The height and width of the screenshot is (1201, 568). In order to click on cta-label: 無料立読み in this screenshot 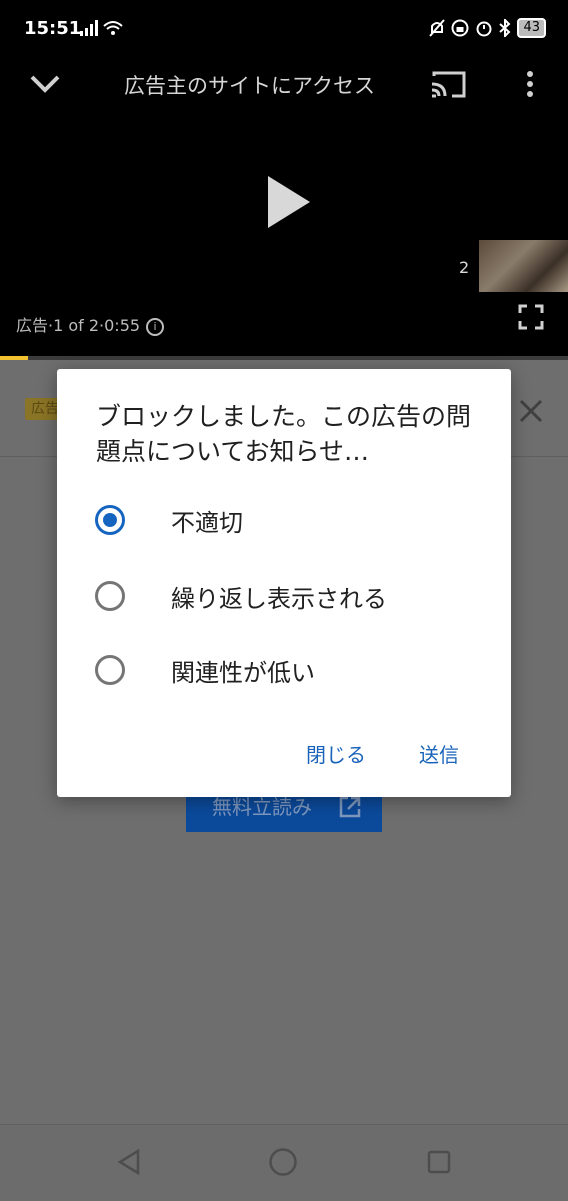, I will do `click(262, 807)`.